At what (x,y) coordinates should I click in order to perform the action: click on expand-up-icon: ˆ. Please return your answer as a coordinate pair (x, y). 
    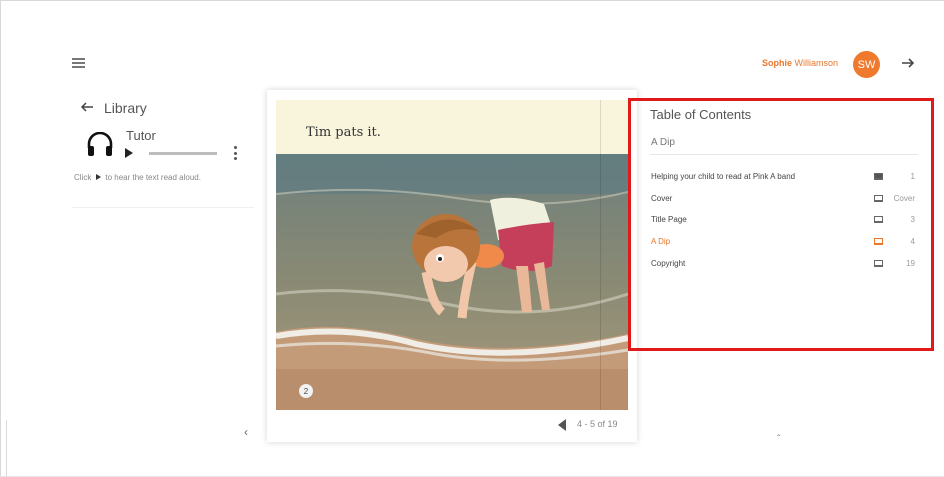
    Looking at the image, I should click on (778, 439).